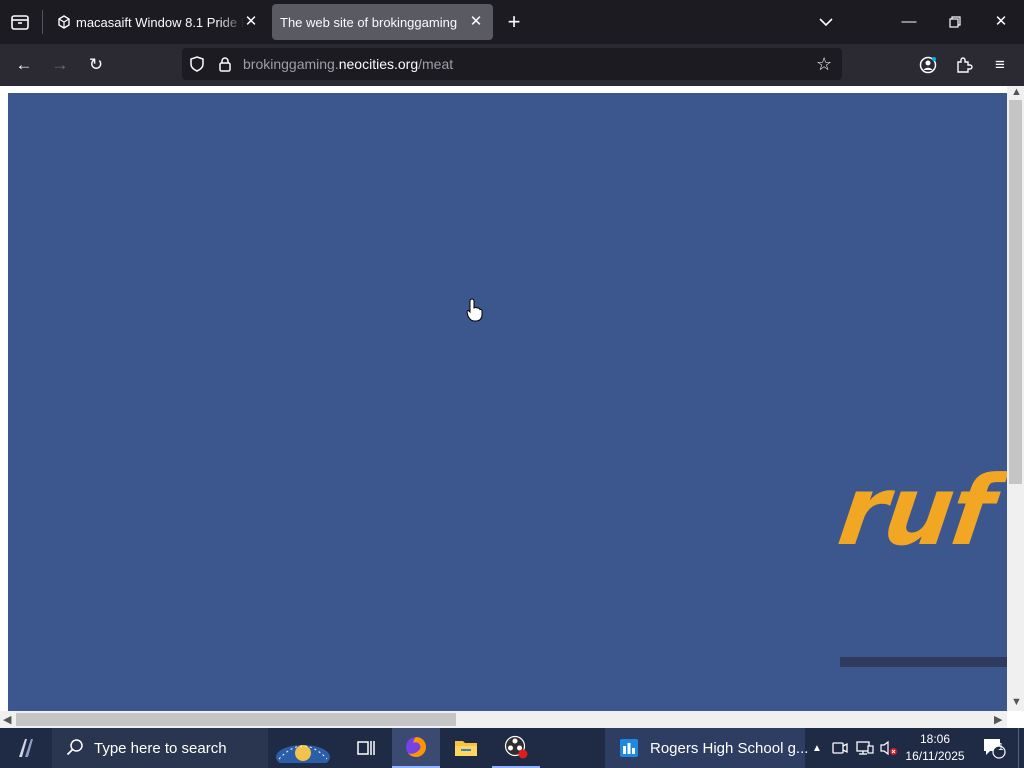 This screenshot has width=1024, height=768. I want to click on bookmark-star-icon: ☆, so click(824, 64).